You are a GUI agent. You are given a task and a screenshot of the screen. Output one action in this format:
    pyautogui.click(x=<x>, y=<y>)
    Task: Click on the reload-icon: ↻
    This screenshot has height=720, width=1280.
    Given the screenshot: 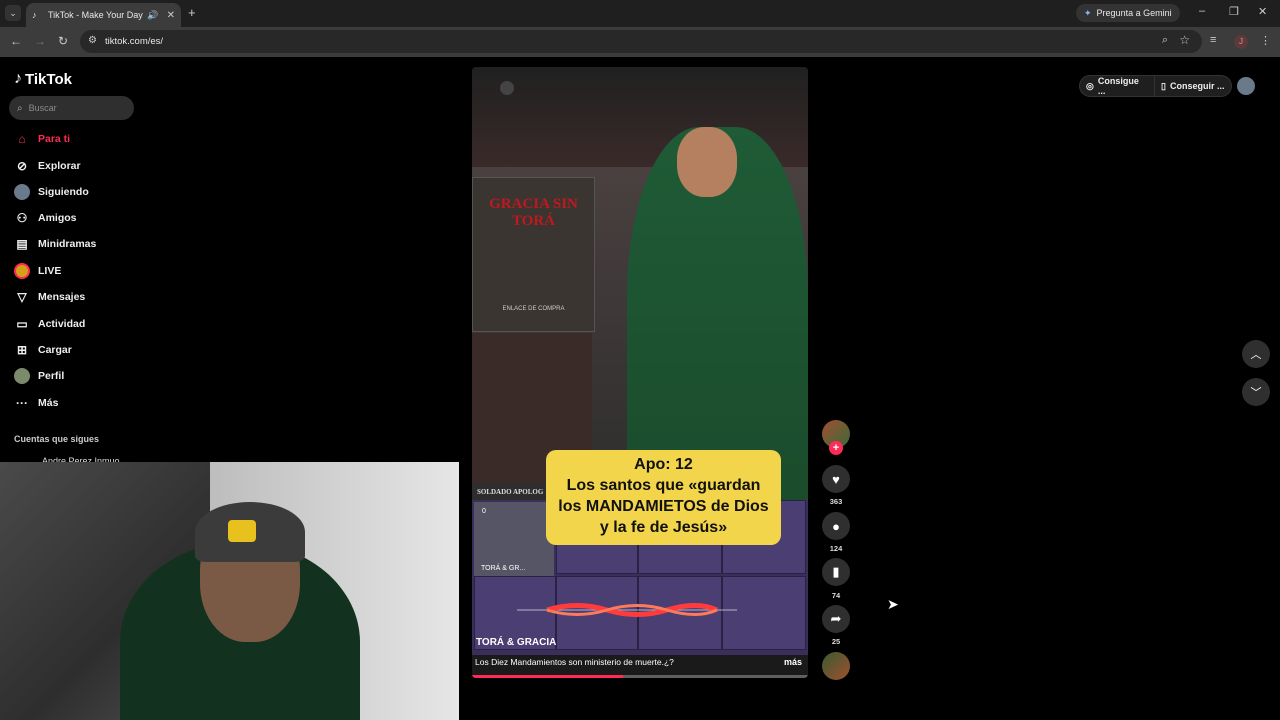 What is the action you would take?
    pyautogui.click(x=63, y=41)
    